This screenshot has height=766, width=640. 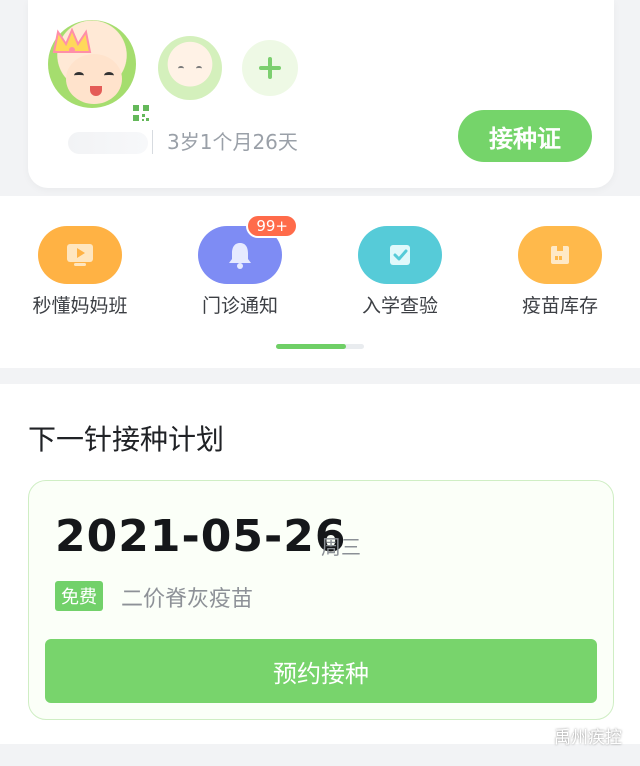 I want to click on shortcut-clinic-notice: 99+ 门诊通知, so click(x=240, y=266).